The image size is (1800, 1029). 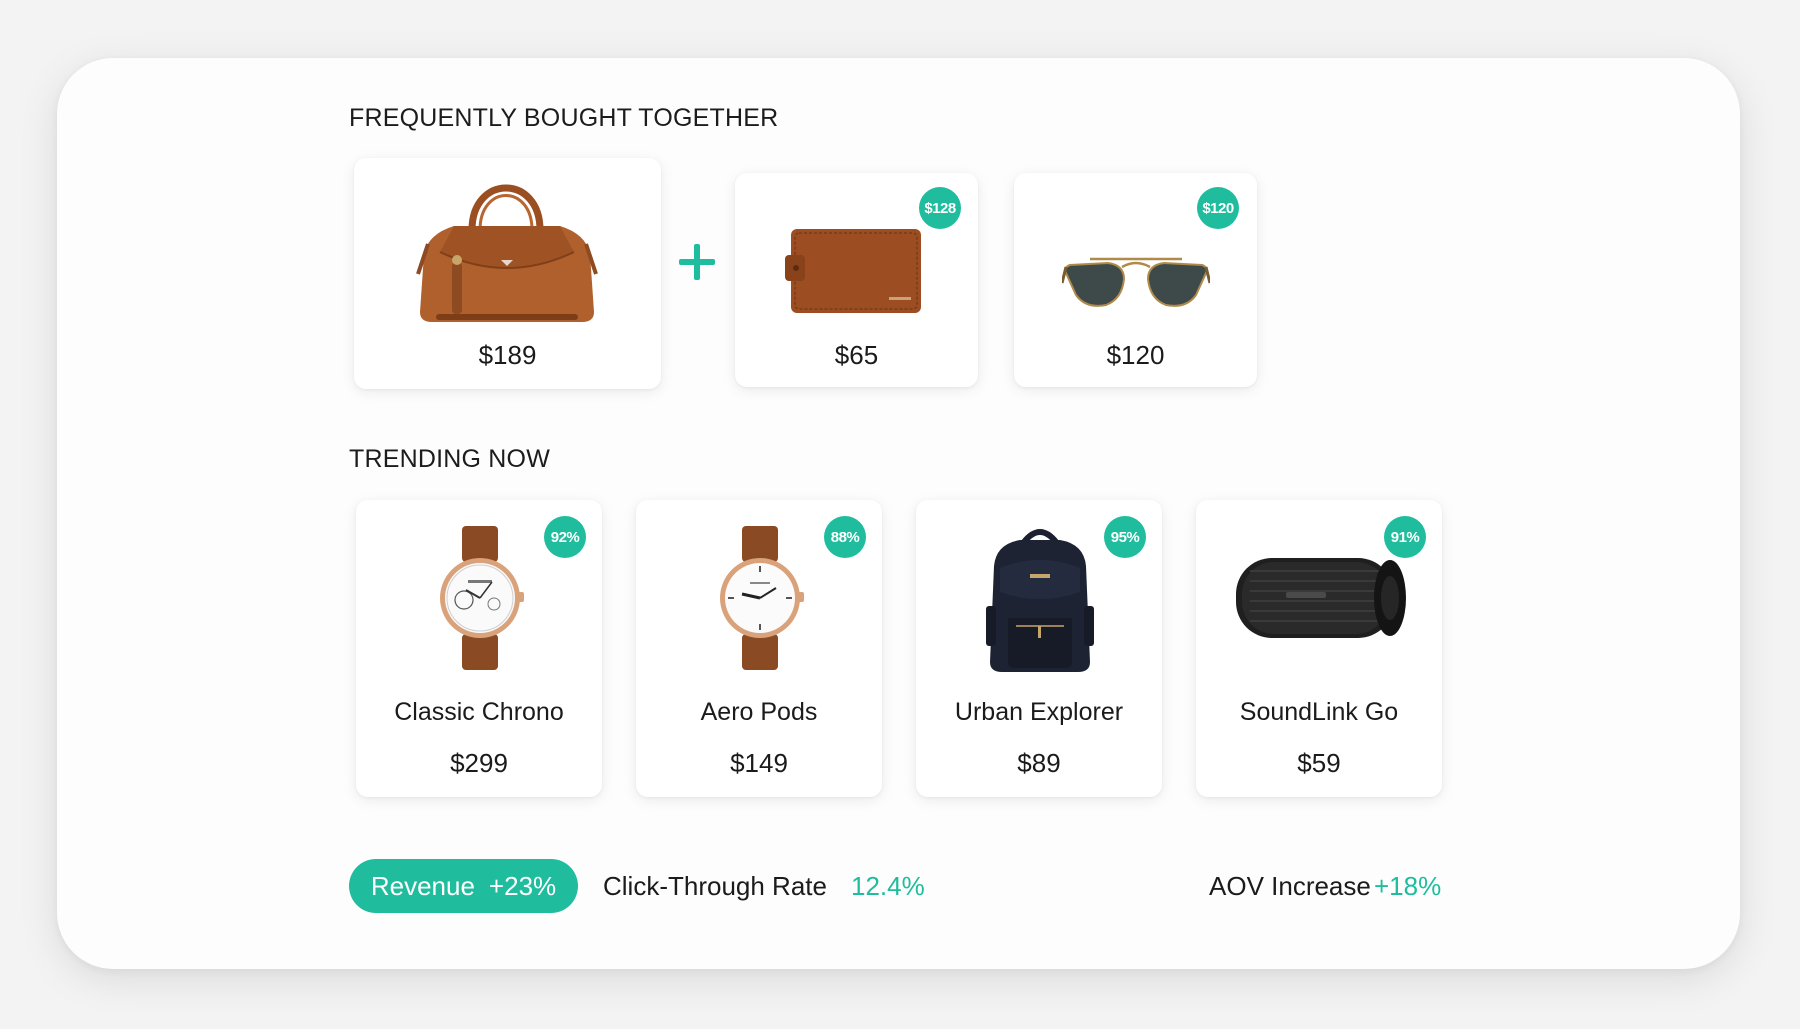 What do you see at coordinates (1321, 598) in the screenshot?
I see `speaker-icon` at bounding box center [1321, 598].